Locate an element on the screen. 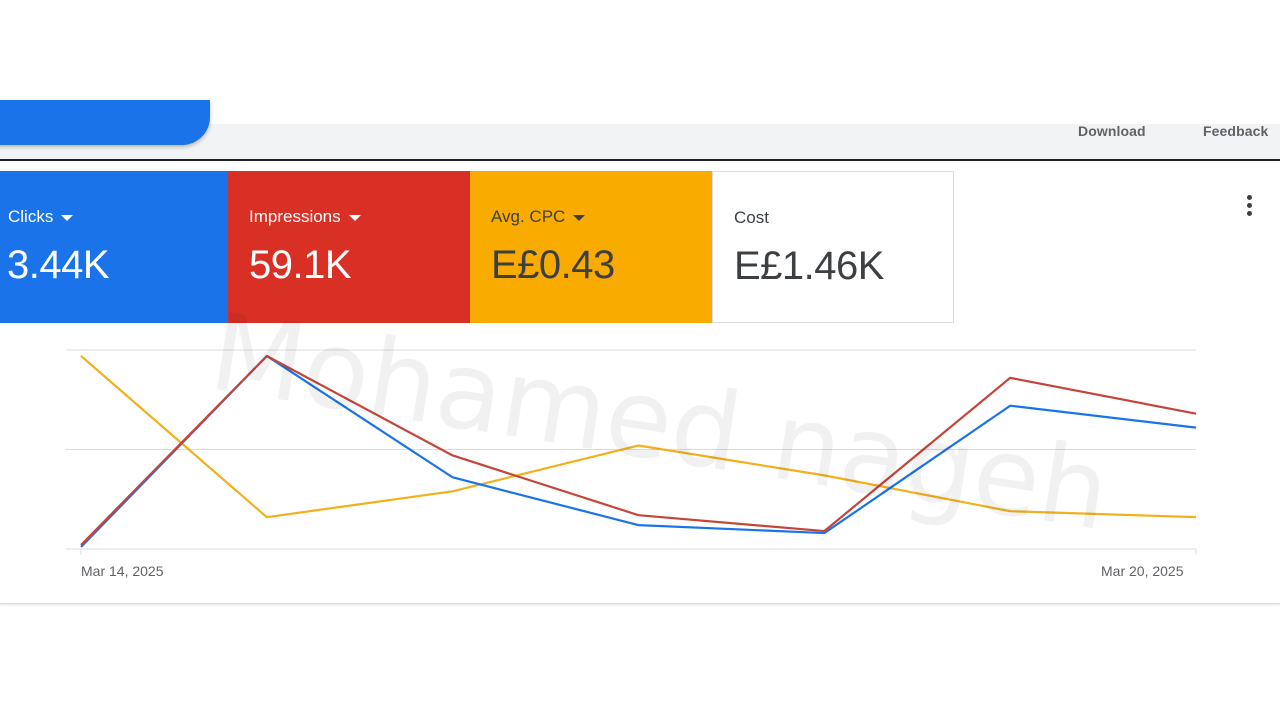 The height and width of the screenshot is (719, 1280). clicks-label: Clicks is located at coordinates (31, 216).